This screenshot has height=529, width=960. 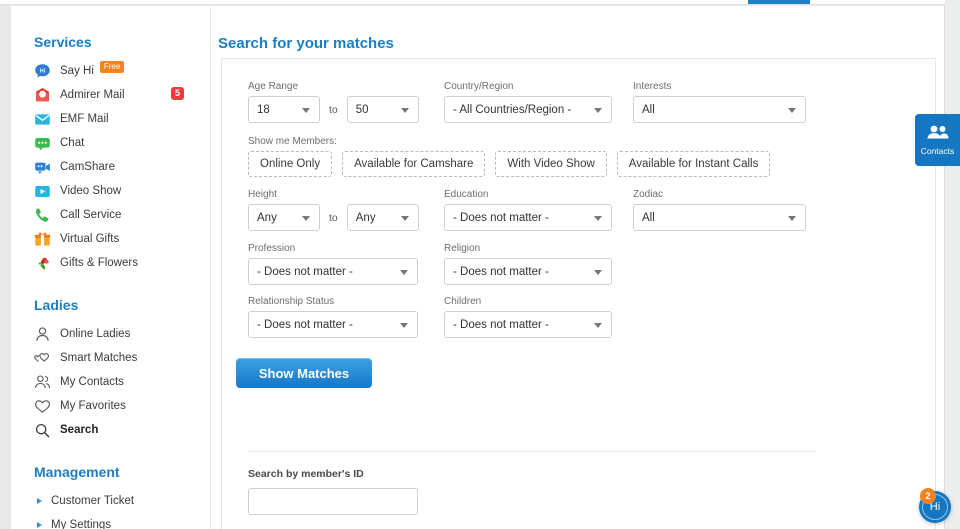 I want to click on person-icon, so click(x=42, y=334).